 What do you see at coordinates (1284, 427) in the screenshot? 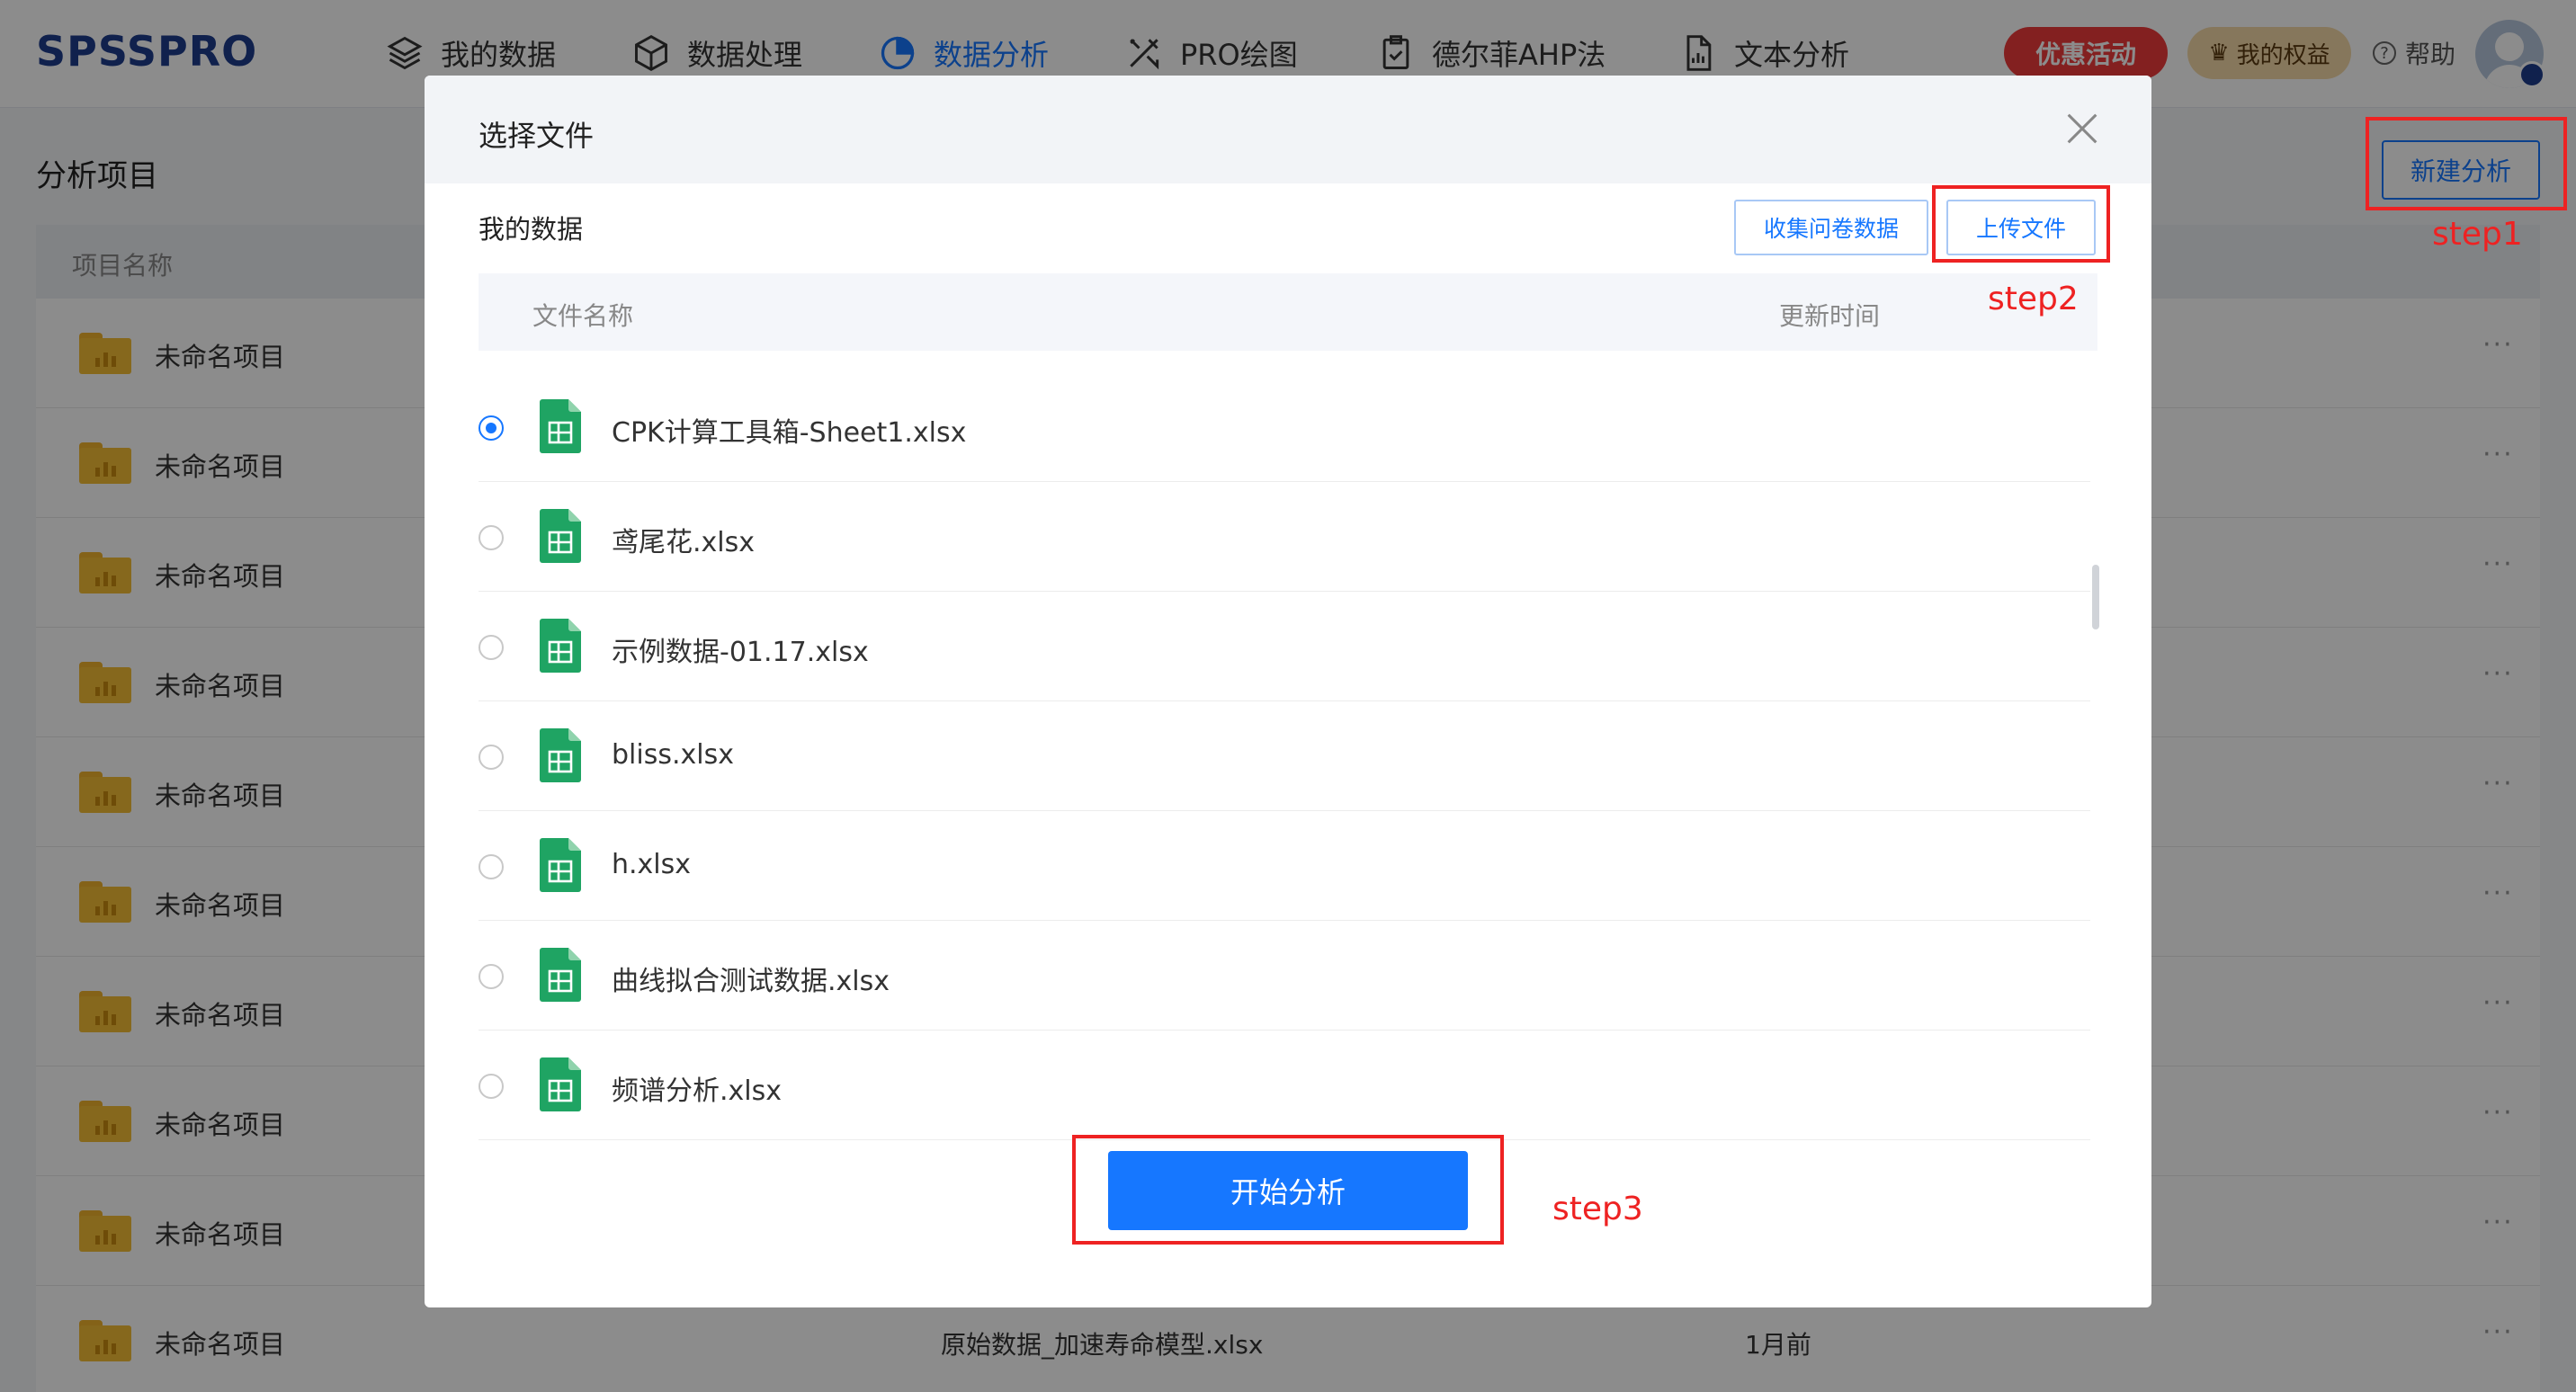
I see `file-row: CPK计算工具箱-Sheet1.xlsx` at bounding box center [1284, 427].